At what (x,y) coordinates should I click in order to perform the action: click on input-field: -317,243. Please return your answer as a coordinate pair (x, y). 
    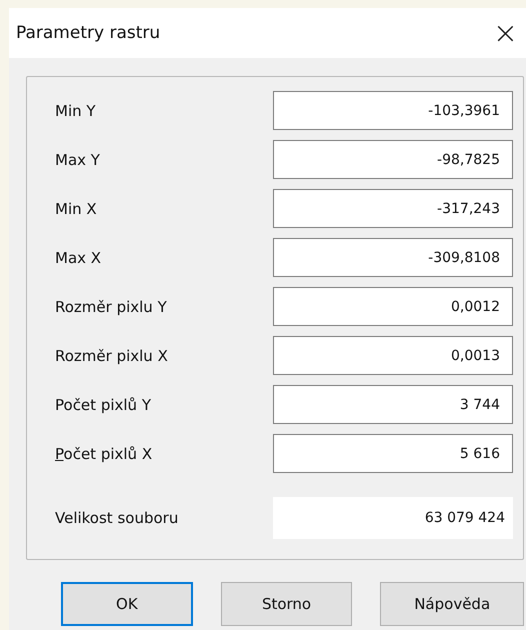
    Looking at the image, I should click on (393, 208).